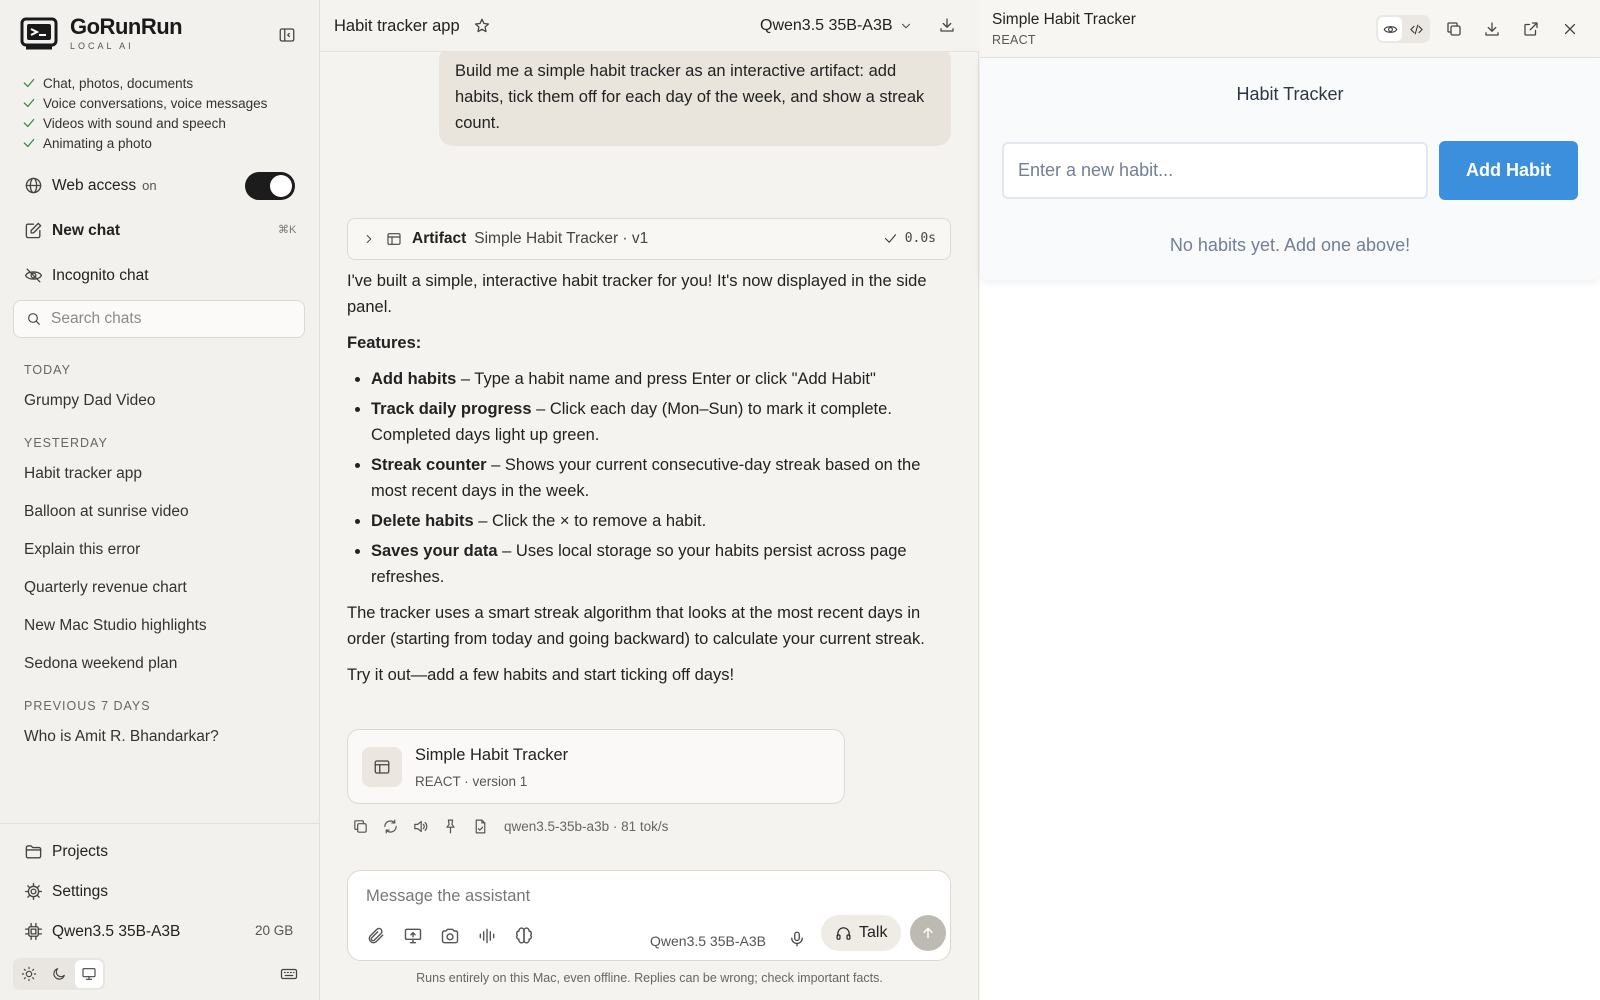 The width and height of the screenshot is (1600, 1000). Describe the element at coordinates (1416, 29) in the screenshot. I see `code-tab` at that location.